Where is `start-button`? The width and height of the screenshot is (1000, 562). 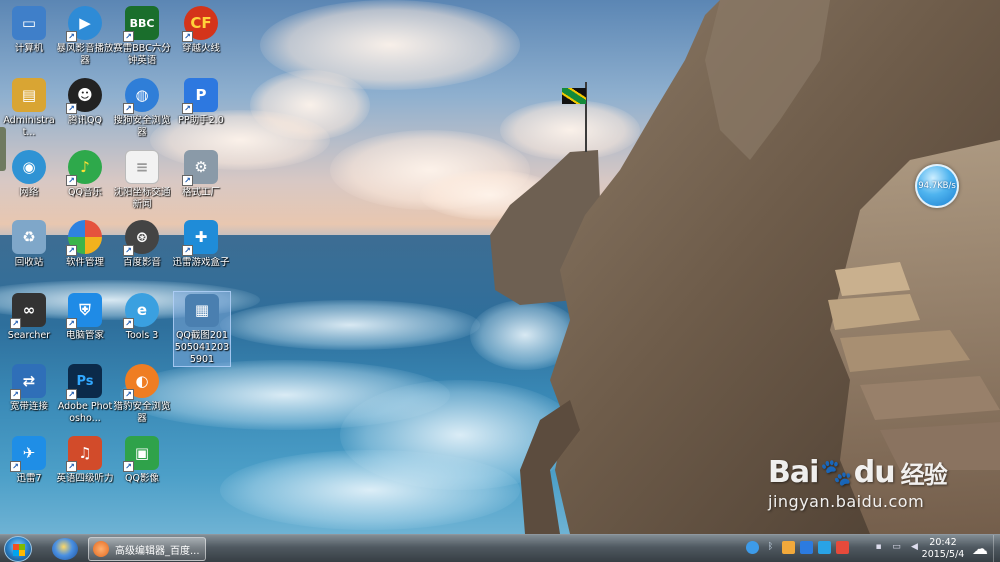
start-button is located at coordinates (18, 549).